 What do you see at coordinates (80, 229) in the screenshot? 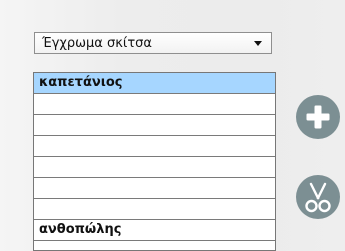
I see `list-item-label: ανθοπώλης` at bounding box center [80, 229].